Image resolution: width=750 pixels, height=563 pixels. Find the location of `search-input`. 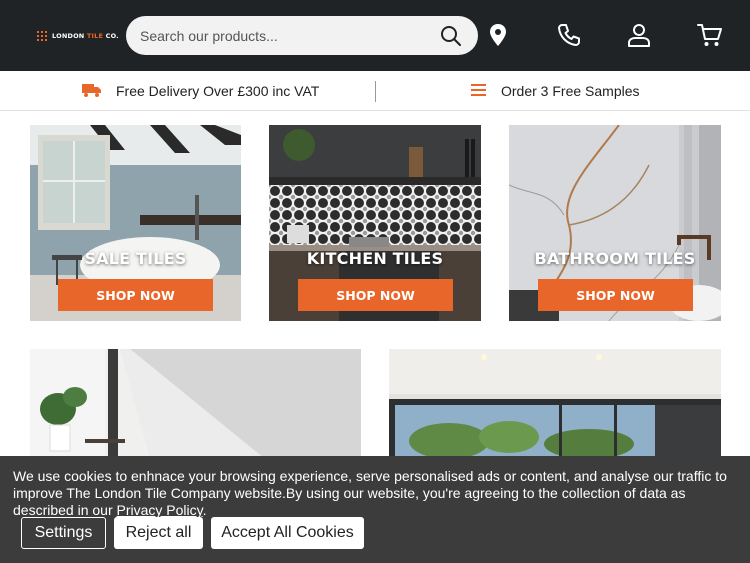

search-input is located at coordinates (271, 35).